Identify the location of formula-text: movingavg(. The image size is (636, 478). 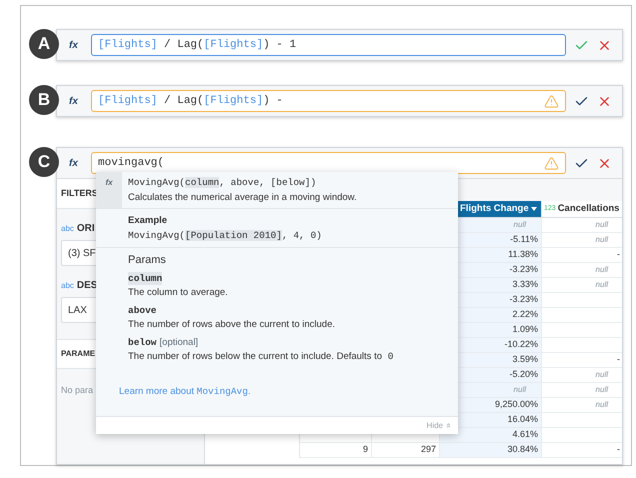
(131, 163).